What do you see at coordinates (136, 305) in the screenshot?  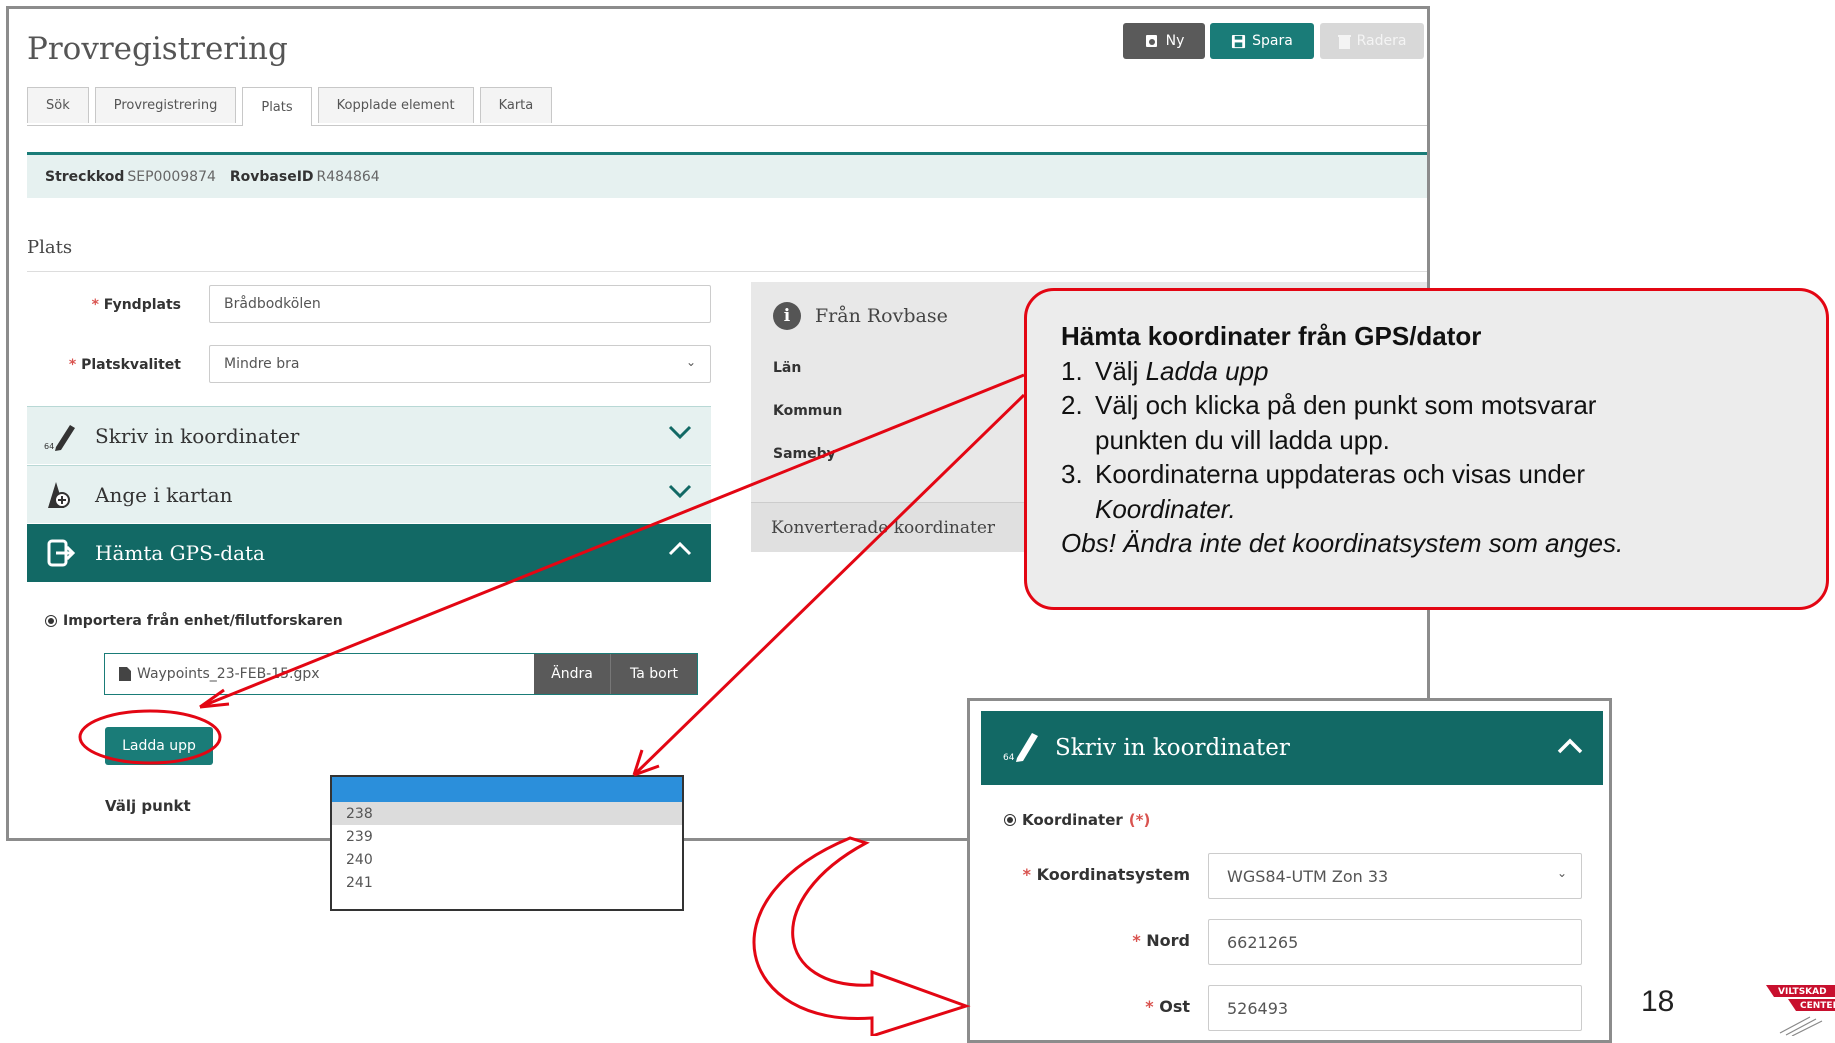 I see `fyndplats-label: * Fyndplats` at bounding box center [136, 305].